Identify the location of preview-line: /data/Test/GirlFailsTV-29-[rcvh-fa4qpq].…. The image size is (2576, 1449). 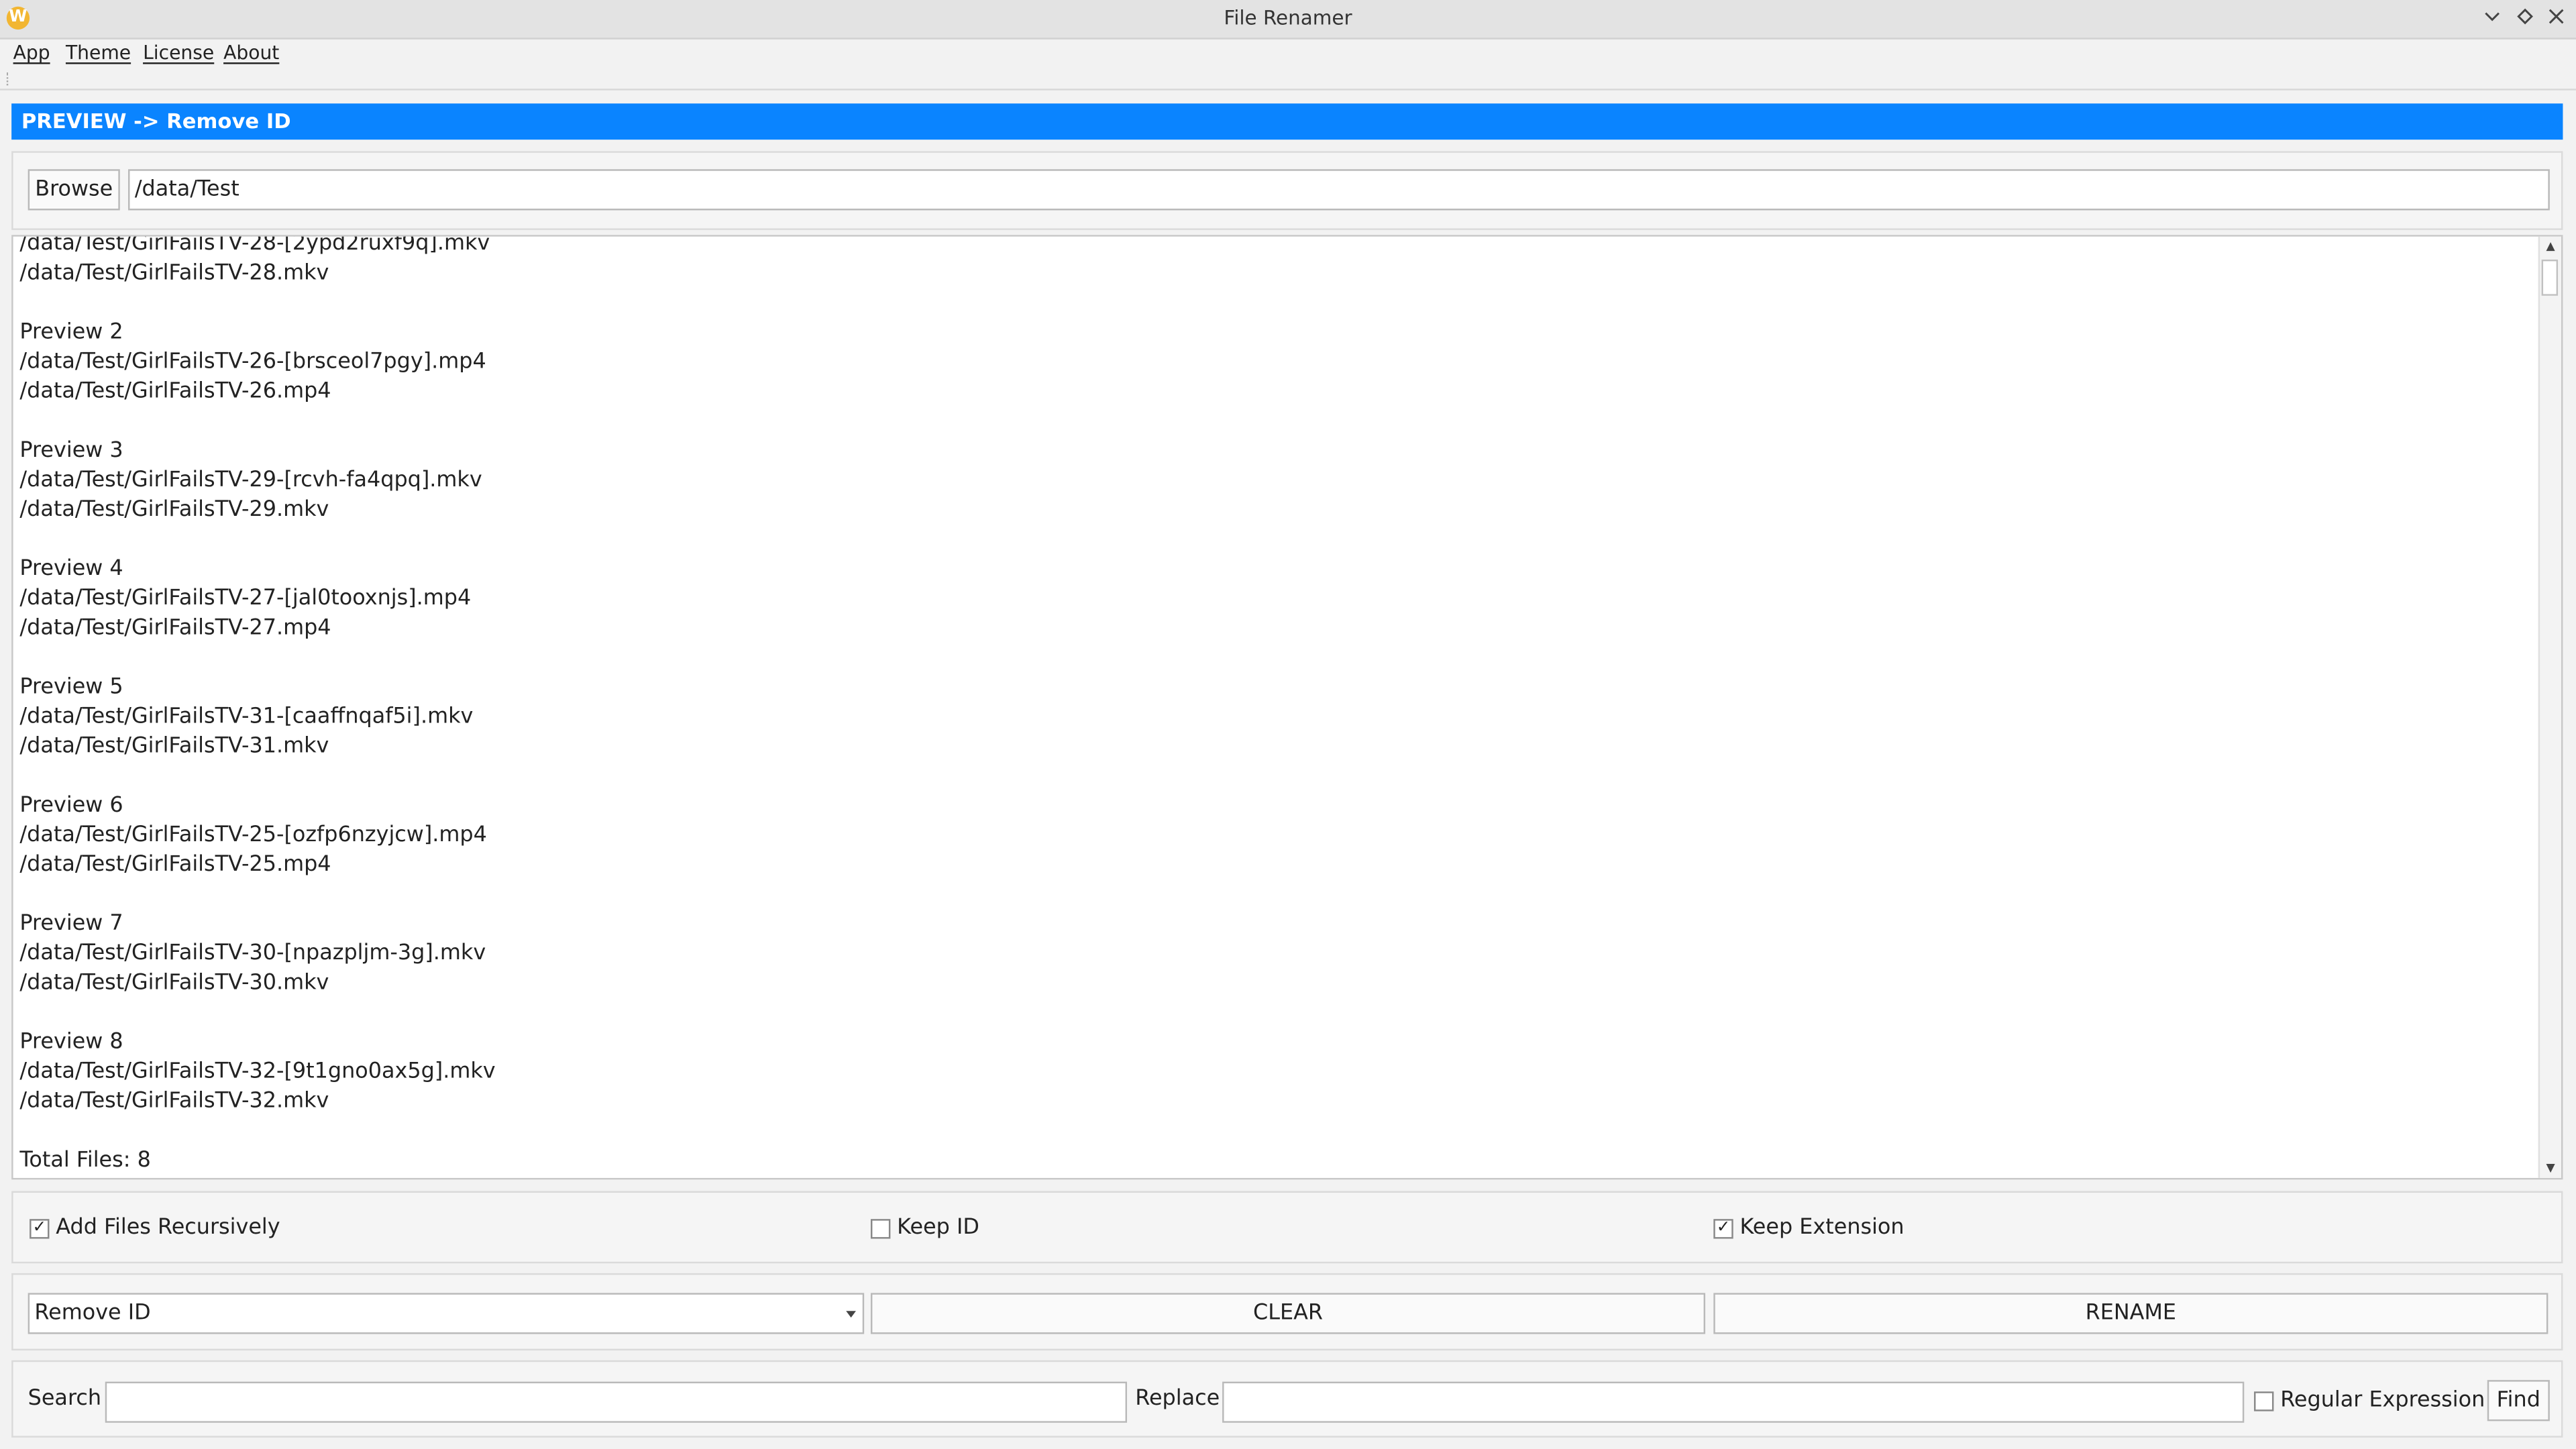
(250, 480).